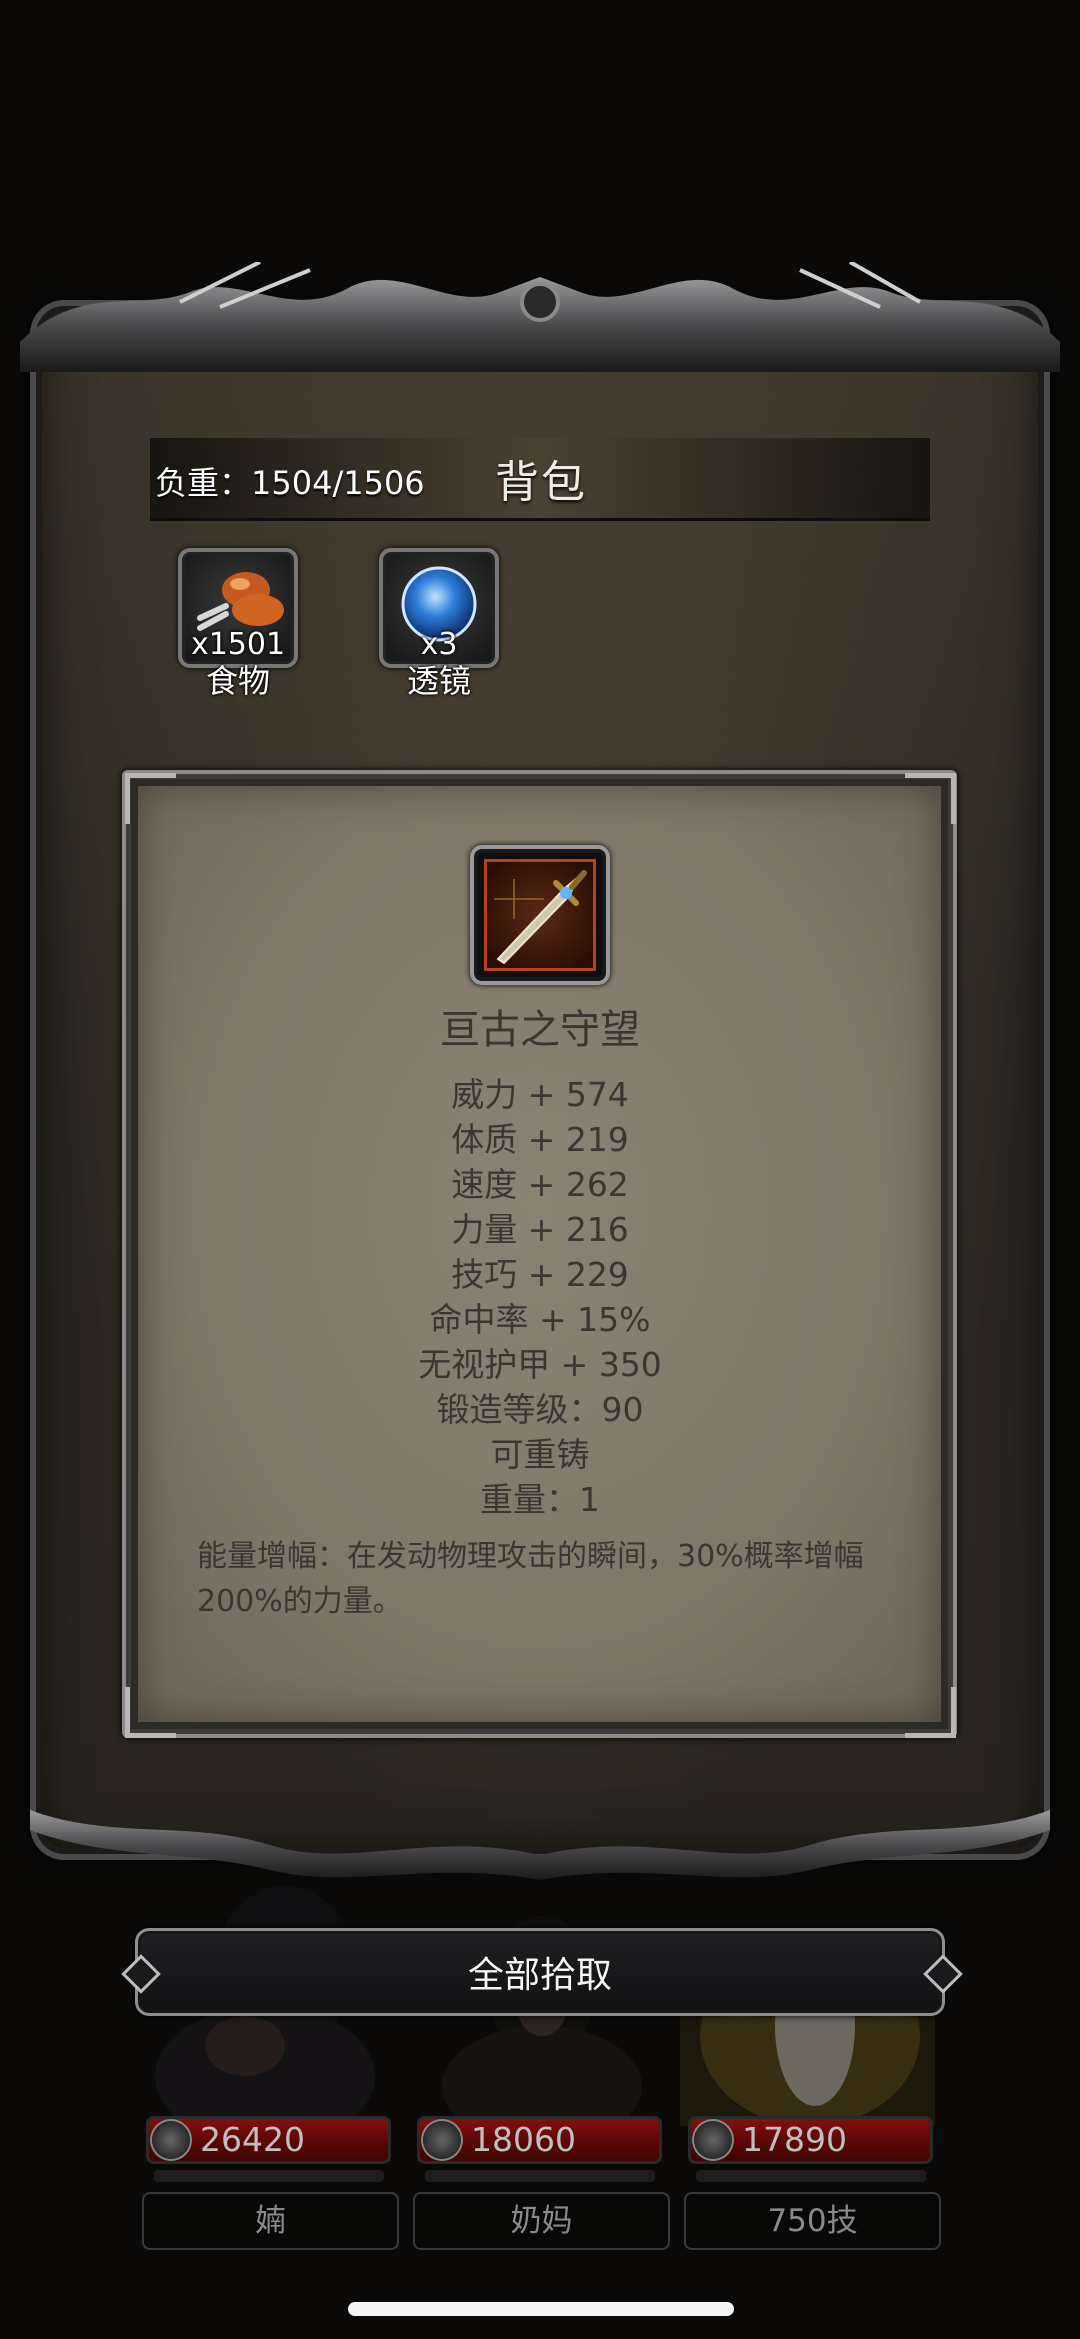 The height and width of the screenshot is (2339, 1080). What do you see at coordinates (523, 2139) in the screenshot?
I see `hp-value: 18060` at bounding box center [523, 2139].